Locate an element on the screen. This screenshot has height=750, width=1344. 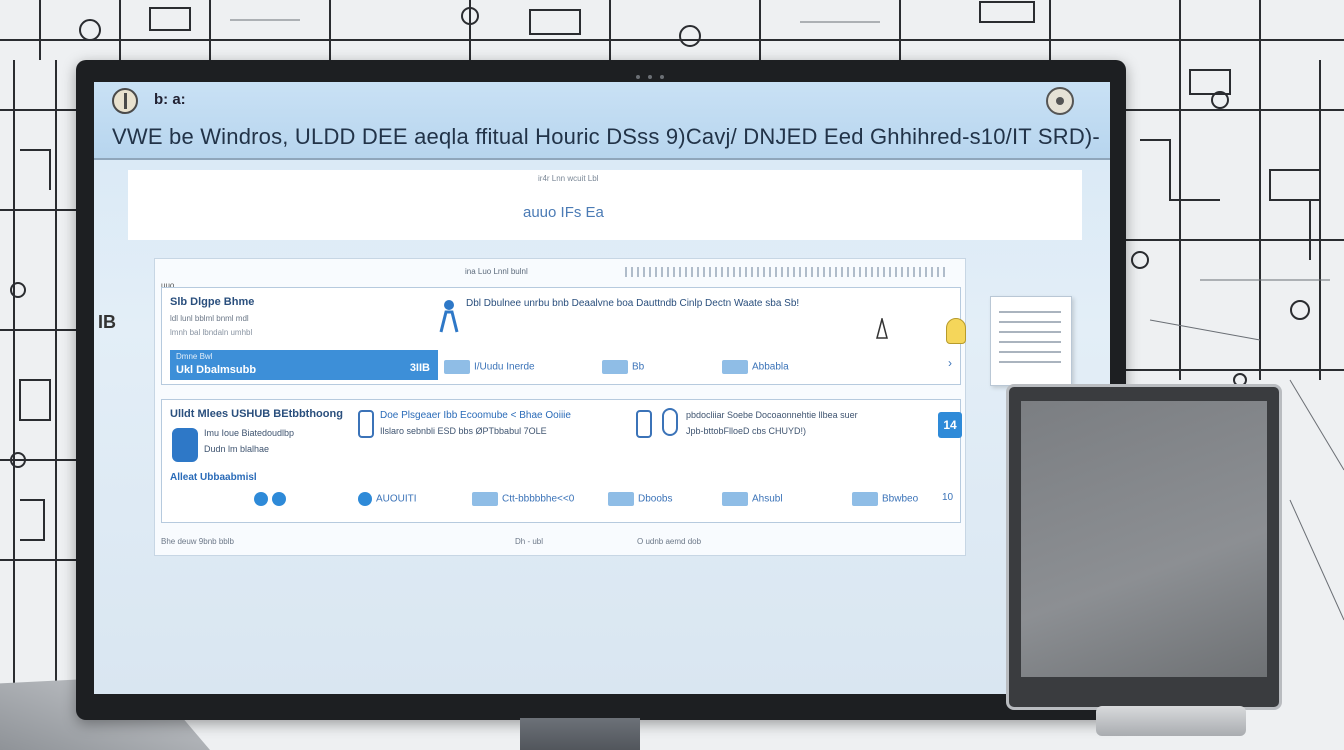
selected-item-number: 3IIB is located at coordinates (419, 368).